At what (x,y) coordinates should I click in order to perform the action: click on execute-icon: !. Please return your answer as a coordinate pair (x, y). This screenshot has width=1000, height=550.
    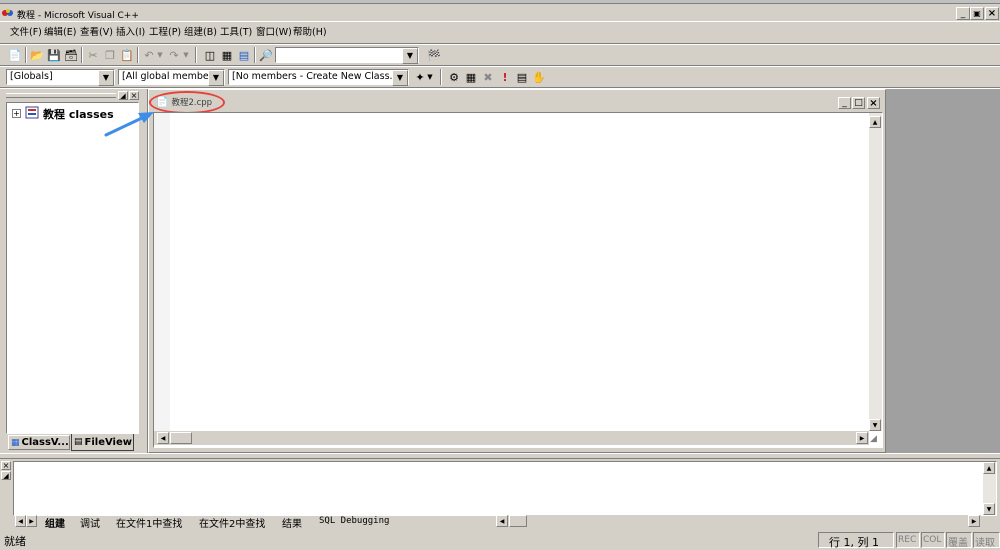
    Looking at the image, I should click on (505, 77).